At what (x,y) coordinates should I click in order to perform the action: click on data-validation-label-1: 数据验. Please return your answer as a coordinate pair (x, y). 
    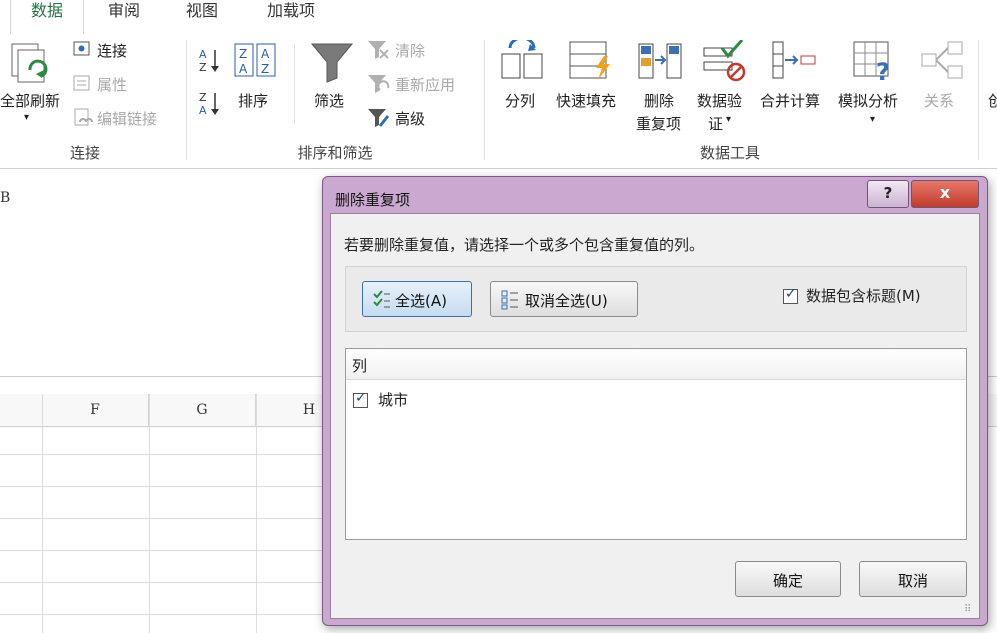
    Looking at the image, I should click on (719, 100).